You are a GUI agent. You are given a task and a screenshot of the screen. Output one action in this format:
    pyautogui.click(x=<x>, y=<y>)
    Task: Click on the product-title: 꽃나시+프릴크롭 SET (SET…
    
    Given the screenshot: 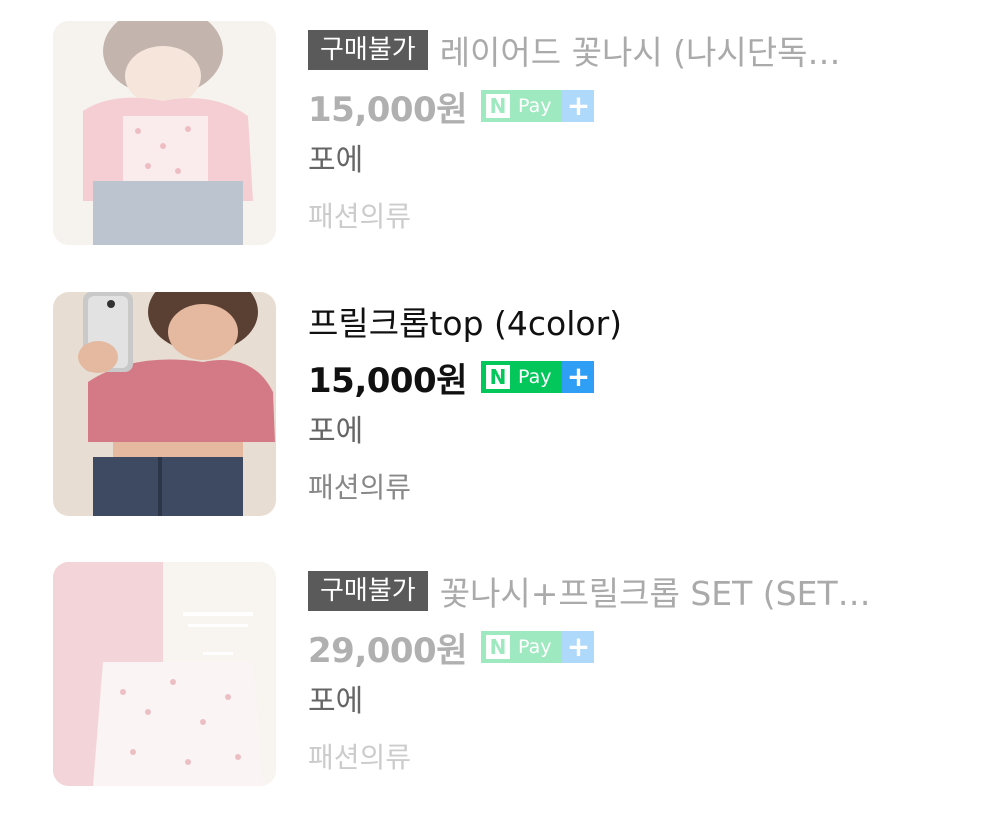 What is the action you would take?
    pyautogui.click(x=655, y=591)
    